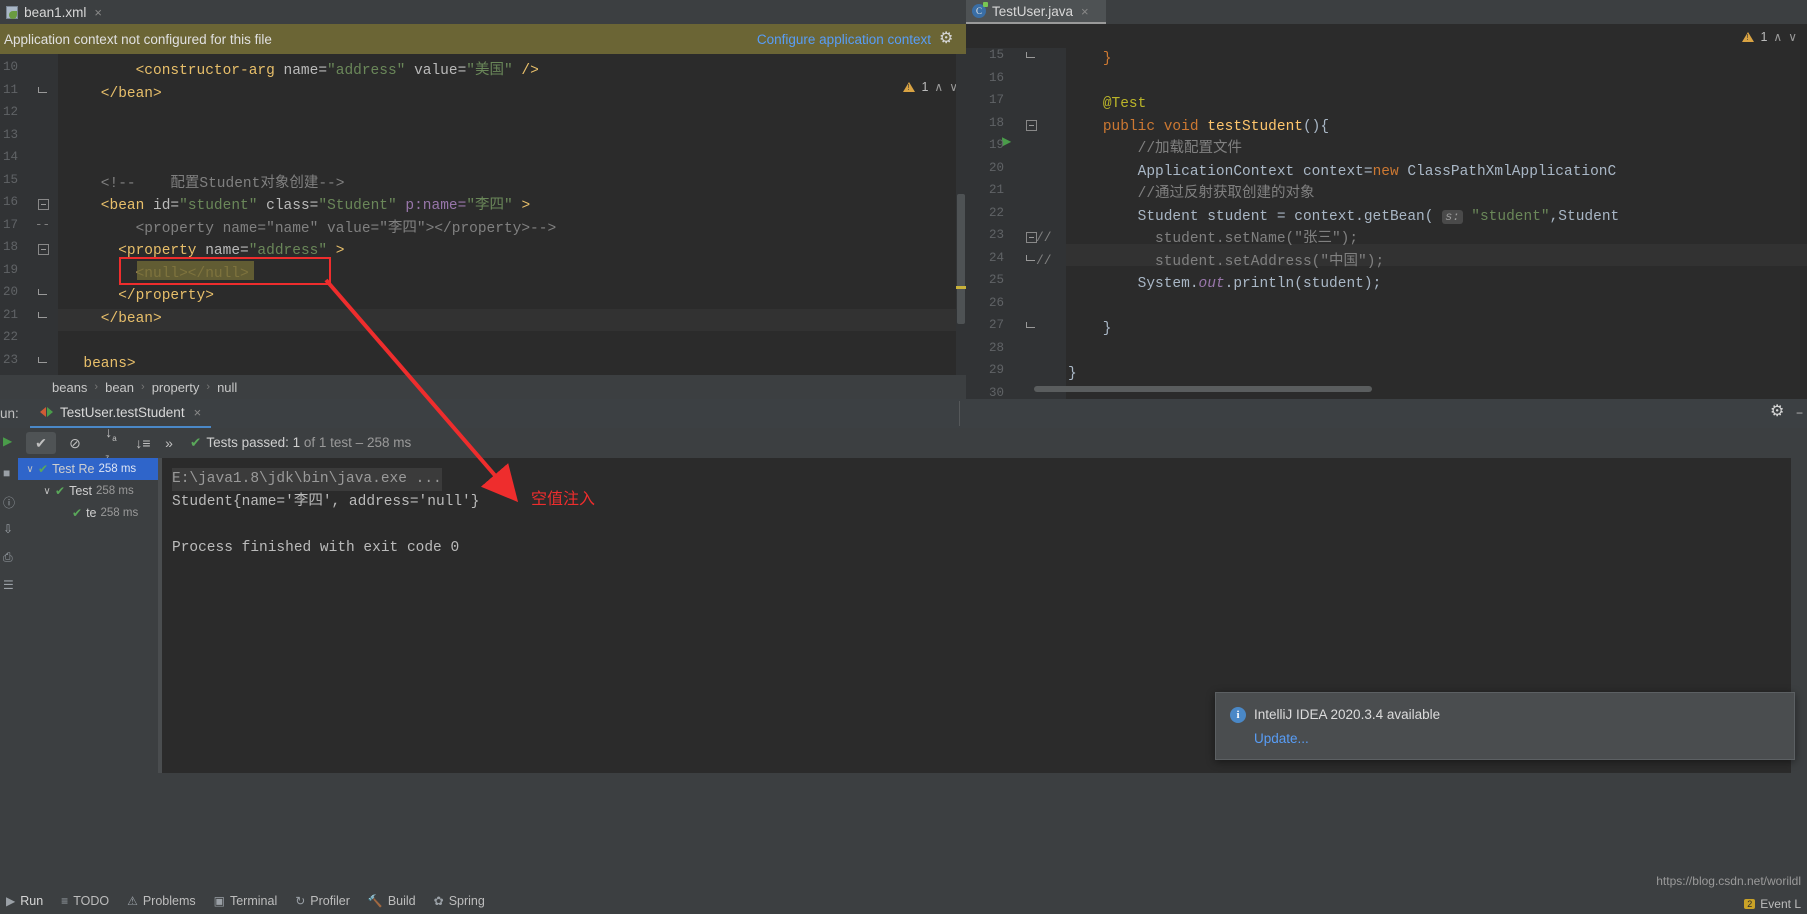  Describe the element at coordinates (1197, 127) in the screenshot. I see `code-line: public void testStudent(){` at that location.